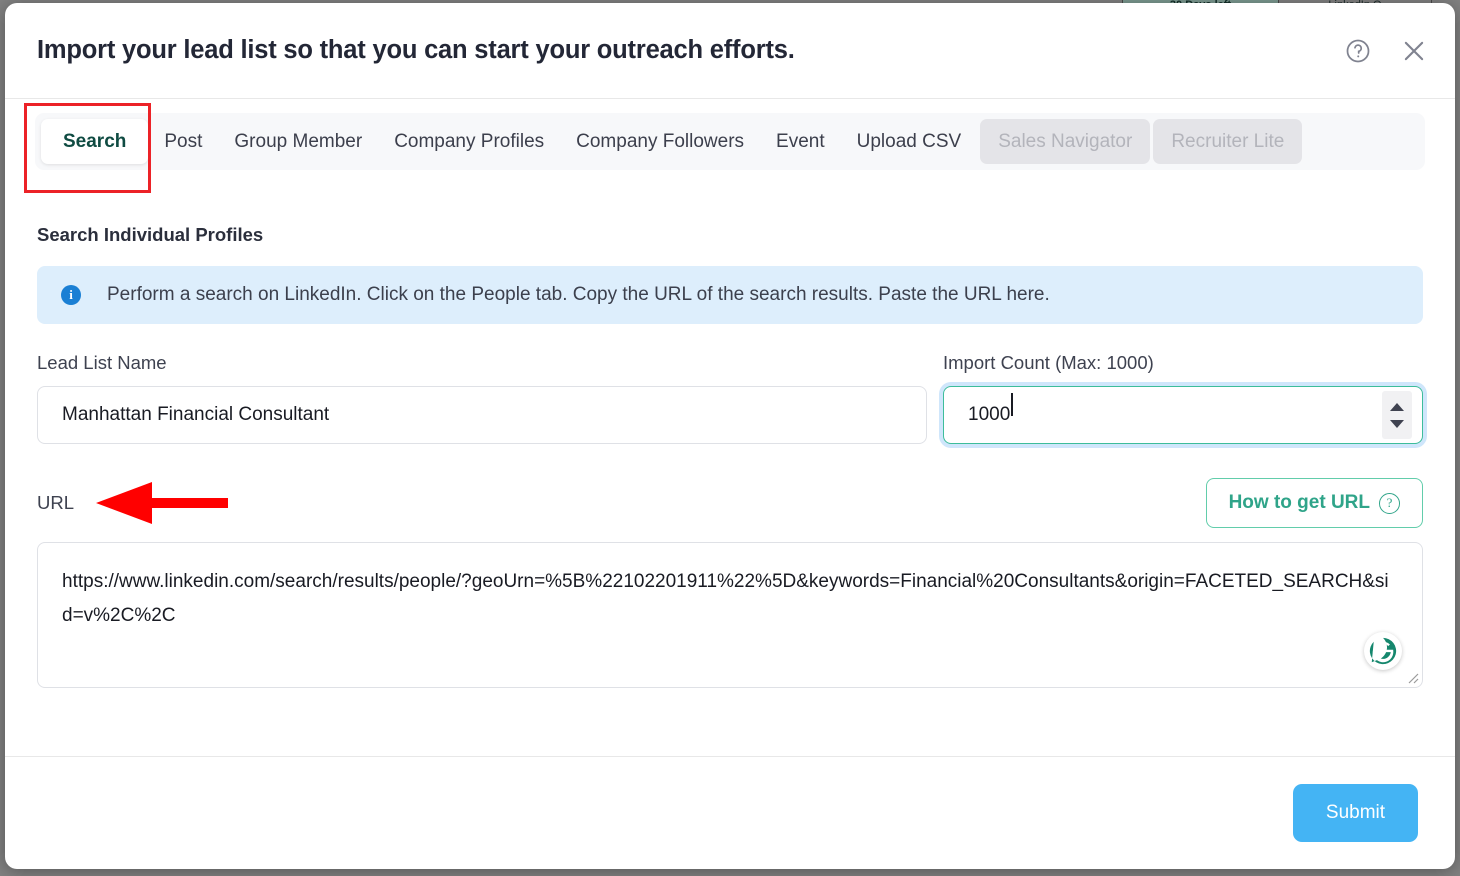  Describe the element at coordinates (1355, 813) in the screenshot. I see `submit-button: Submit` at that location.